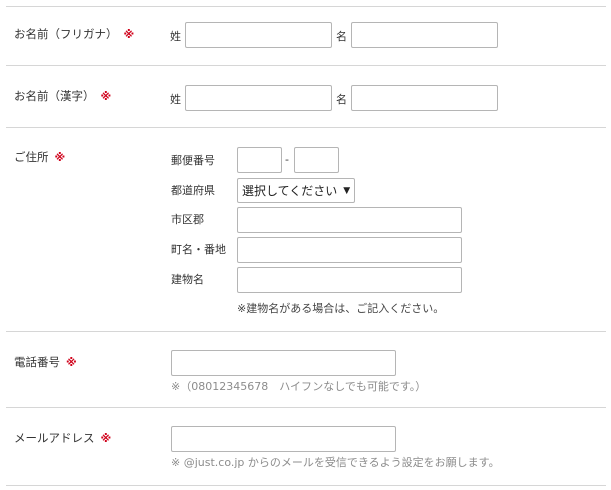  Describe the element at coordinates (175, 99) in the screenshot. I see `name-kanji-last-label: 姓` at that location.